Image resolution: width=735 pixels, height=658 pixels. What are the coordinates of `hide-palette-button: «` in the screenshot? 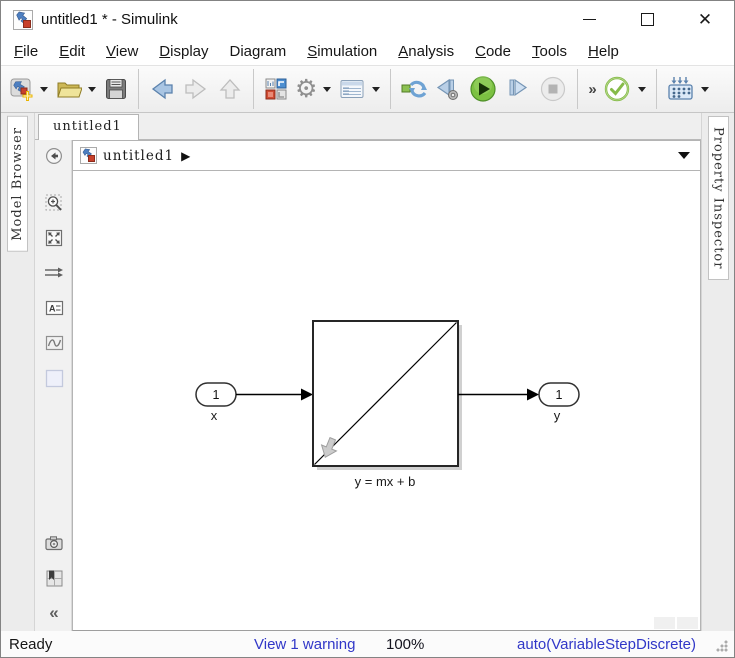 It's located at (54, 612).